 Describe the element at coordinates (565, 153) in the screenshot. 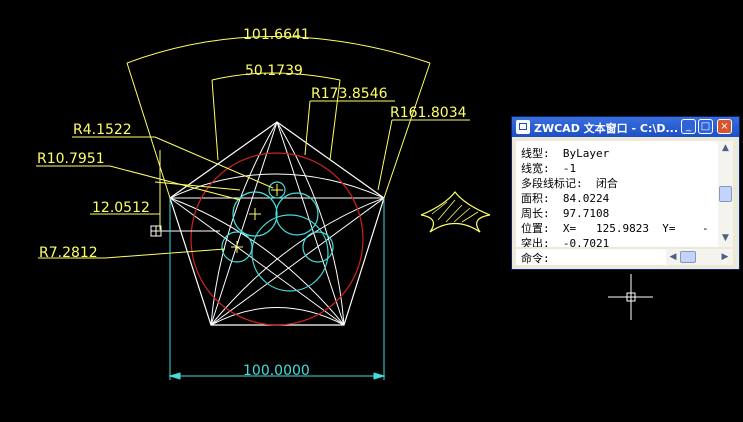

I see `output-line: 线型: ByLayer` at that location.